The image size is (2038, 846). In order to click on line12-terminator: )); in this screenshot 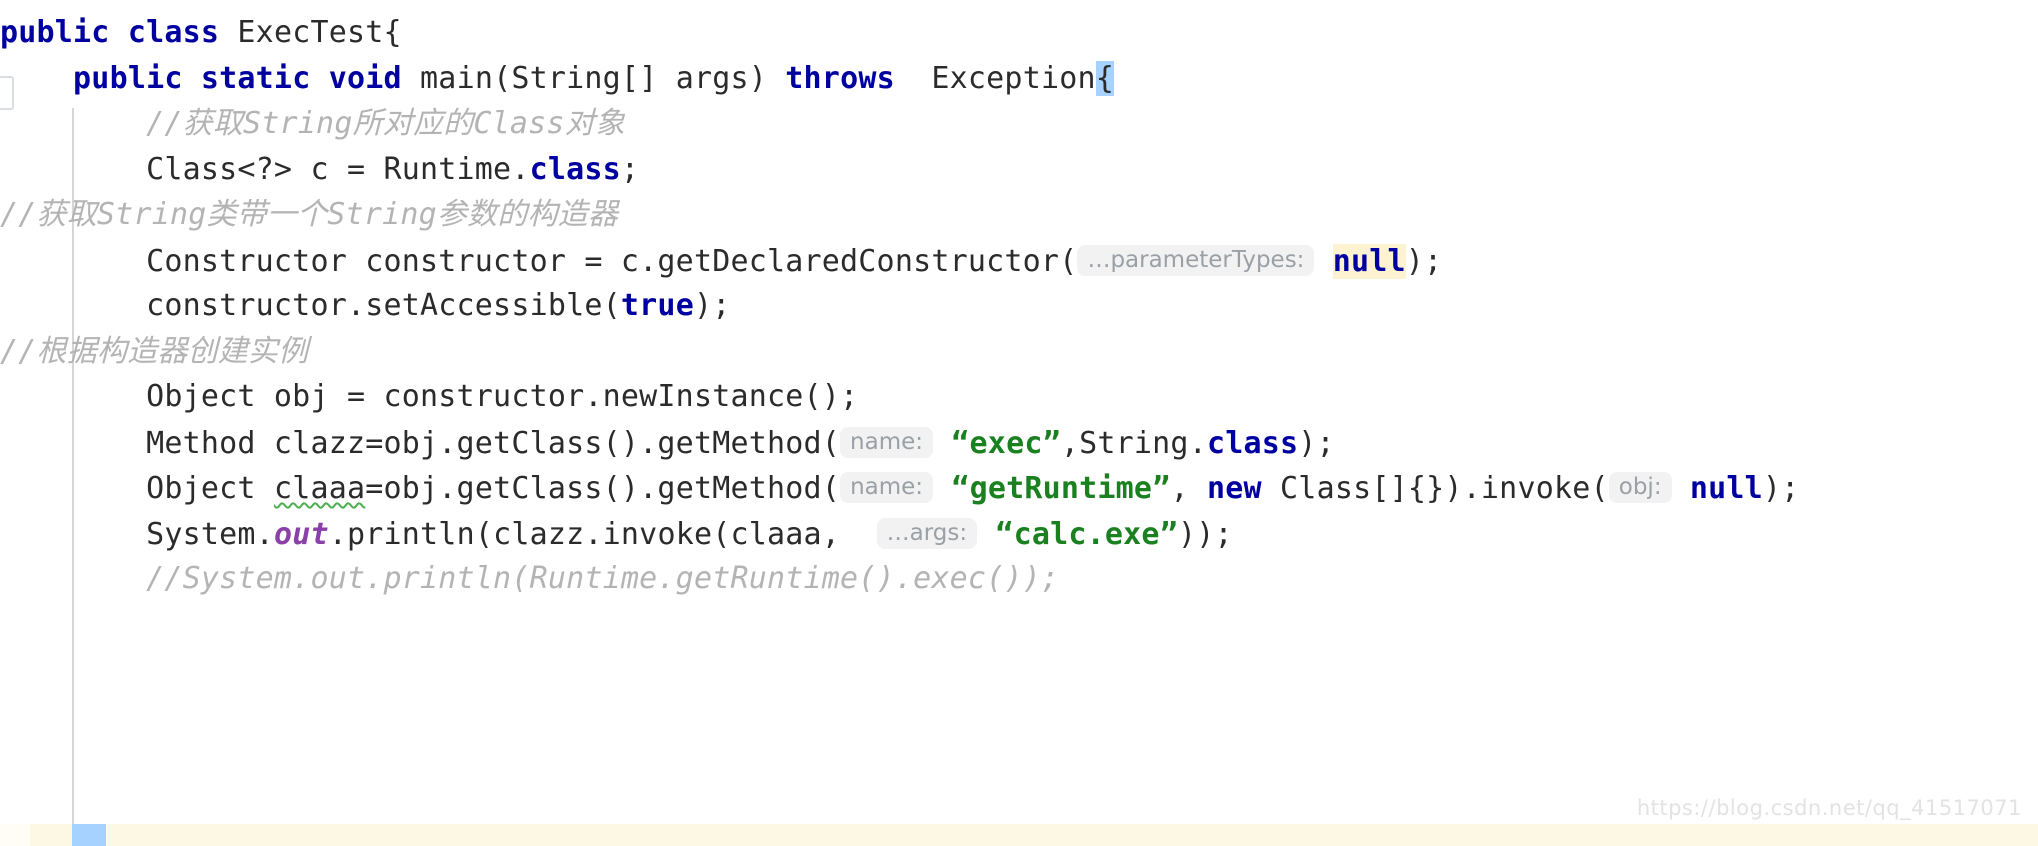, I will do `click(1205, 534)`.